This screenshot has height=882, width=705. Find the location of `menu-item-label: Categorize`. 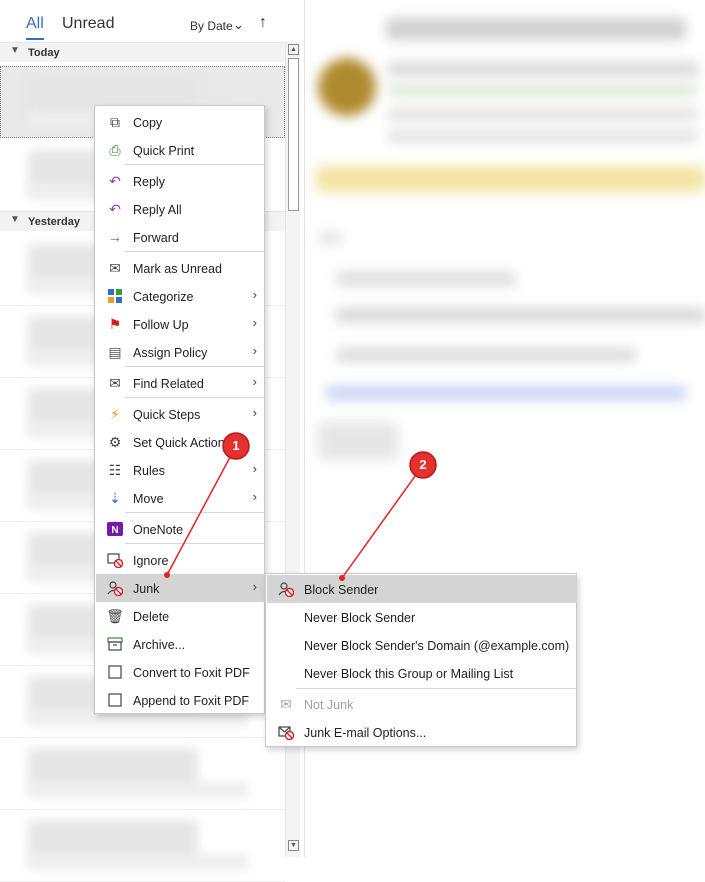

menu-item-label: Categorize is located at coordinates (163, 297).